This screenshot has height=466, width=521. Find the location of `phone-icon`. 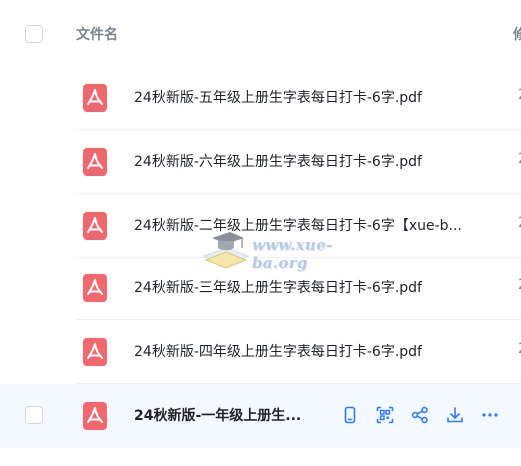

phone-icon is located at coordinates (350, 415).